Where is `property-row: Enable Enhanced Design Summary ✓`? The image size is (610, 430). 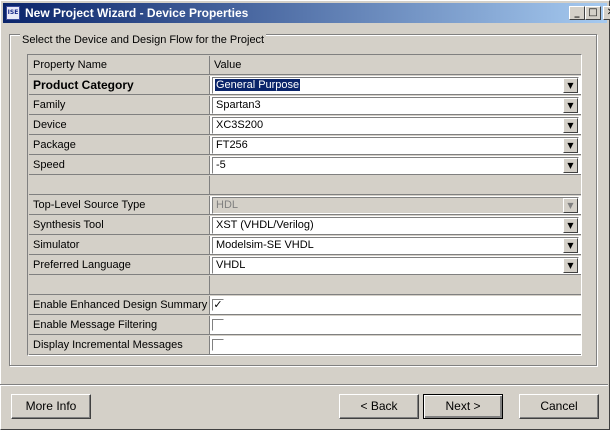
property-row: Enable Enhanced Design Summary ✓ is located at coordinates (305, 306).